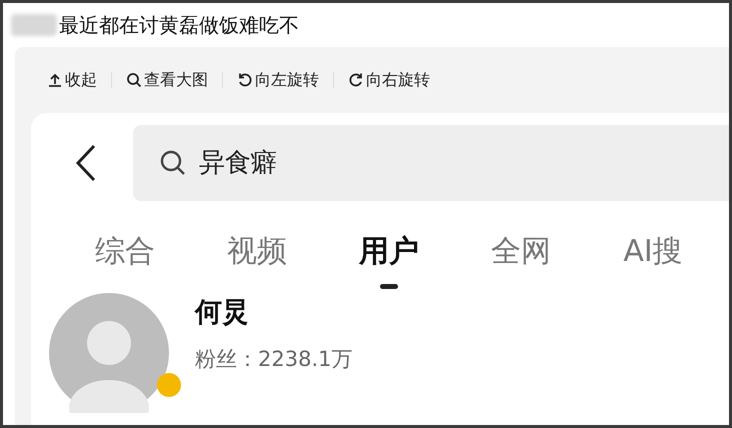 The height and width of the screenshot is (428, 732). What do you see at coordinates (245, 80) in the screenshot?
I see `rotate-left-icon` at bounding box center [245, 80].